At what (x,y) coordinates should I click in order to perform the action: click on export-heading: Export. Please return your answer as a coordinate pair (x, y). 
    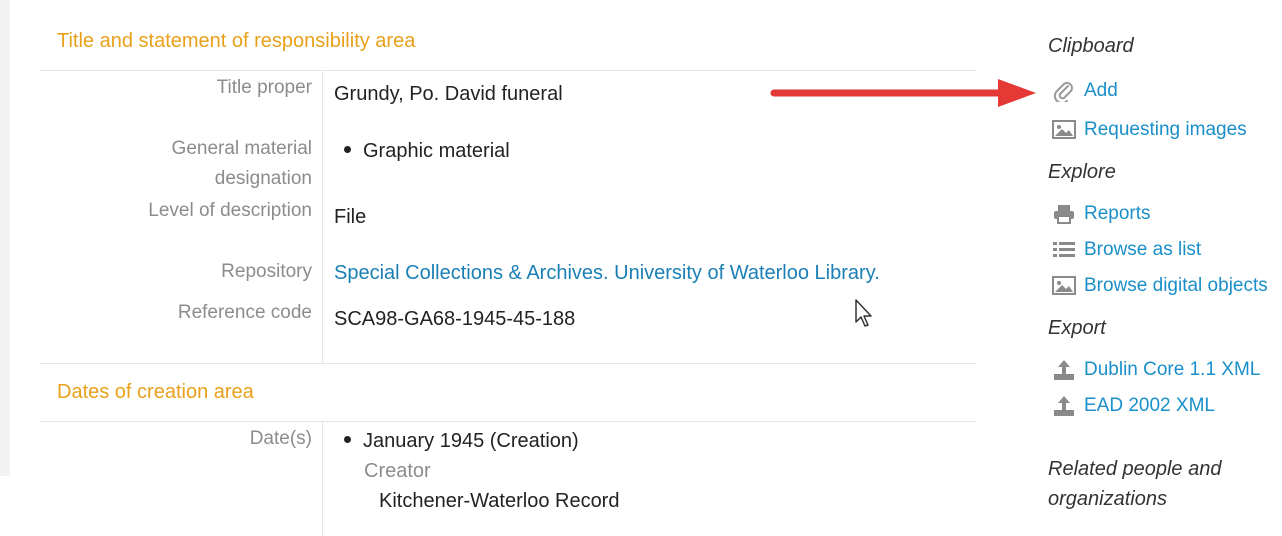
    Looking at the image, I should click on (1077, 328).